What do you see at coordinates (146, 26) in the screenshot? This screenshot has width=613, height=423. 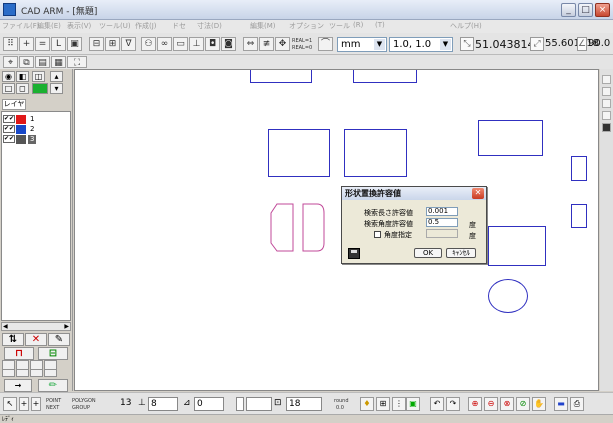 I see `menu-create: 作成(J)` at bounding box center [146, 26].